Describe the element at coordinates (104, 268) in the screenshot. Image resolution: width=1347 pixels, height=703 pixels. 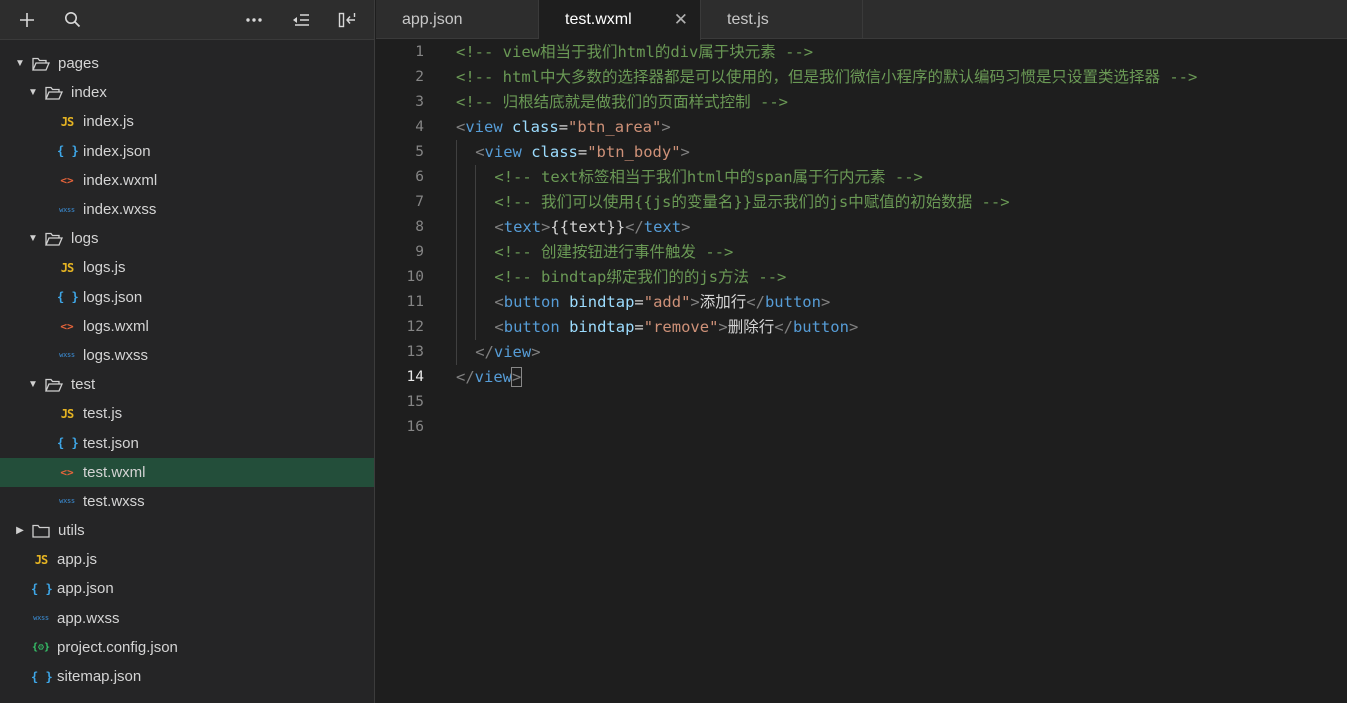
I see `tree-item-label: logs.js` at that location.